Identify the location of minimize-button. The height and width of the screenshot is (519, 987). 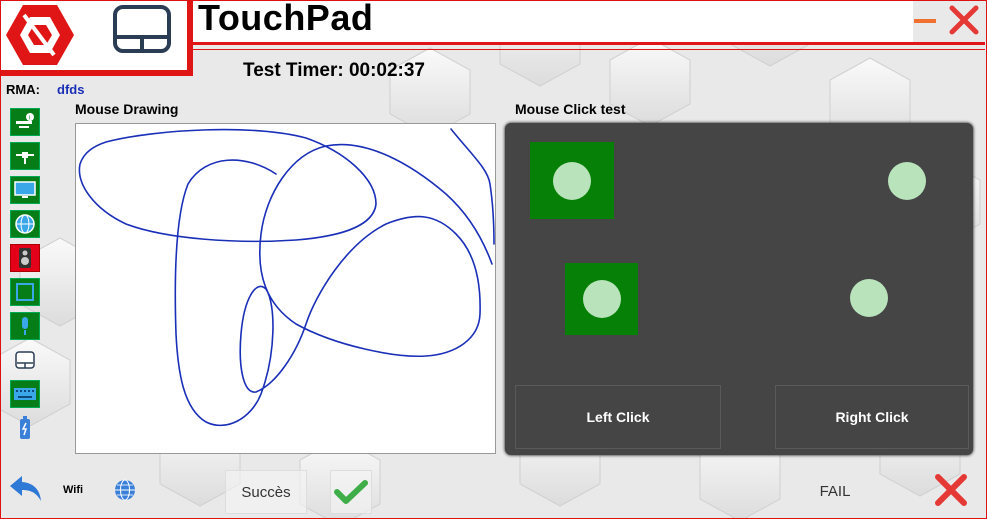
(925, 19).